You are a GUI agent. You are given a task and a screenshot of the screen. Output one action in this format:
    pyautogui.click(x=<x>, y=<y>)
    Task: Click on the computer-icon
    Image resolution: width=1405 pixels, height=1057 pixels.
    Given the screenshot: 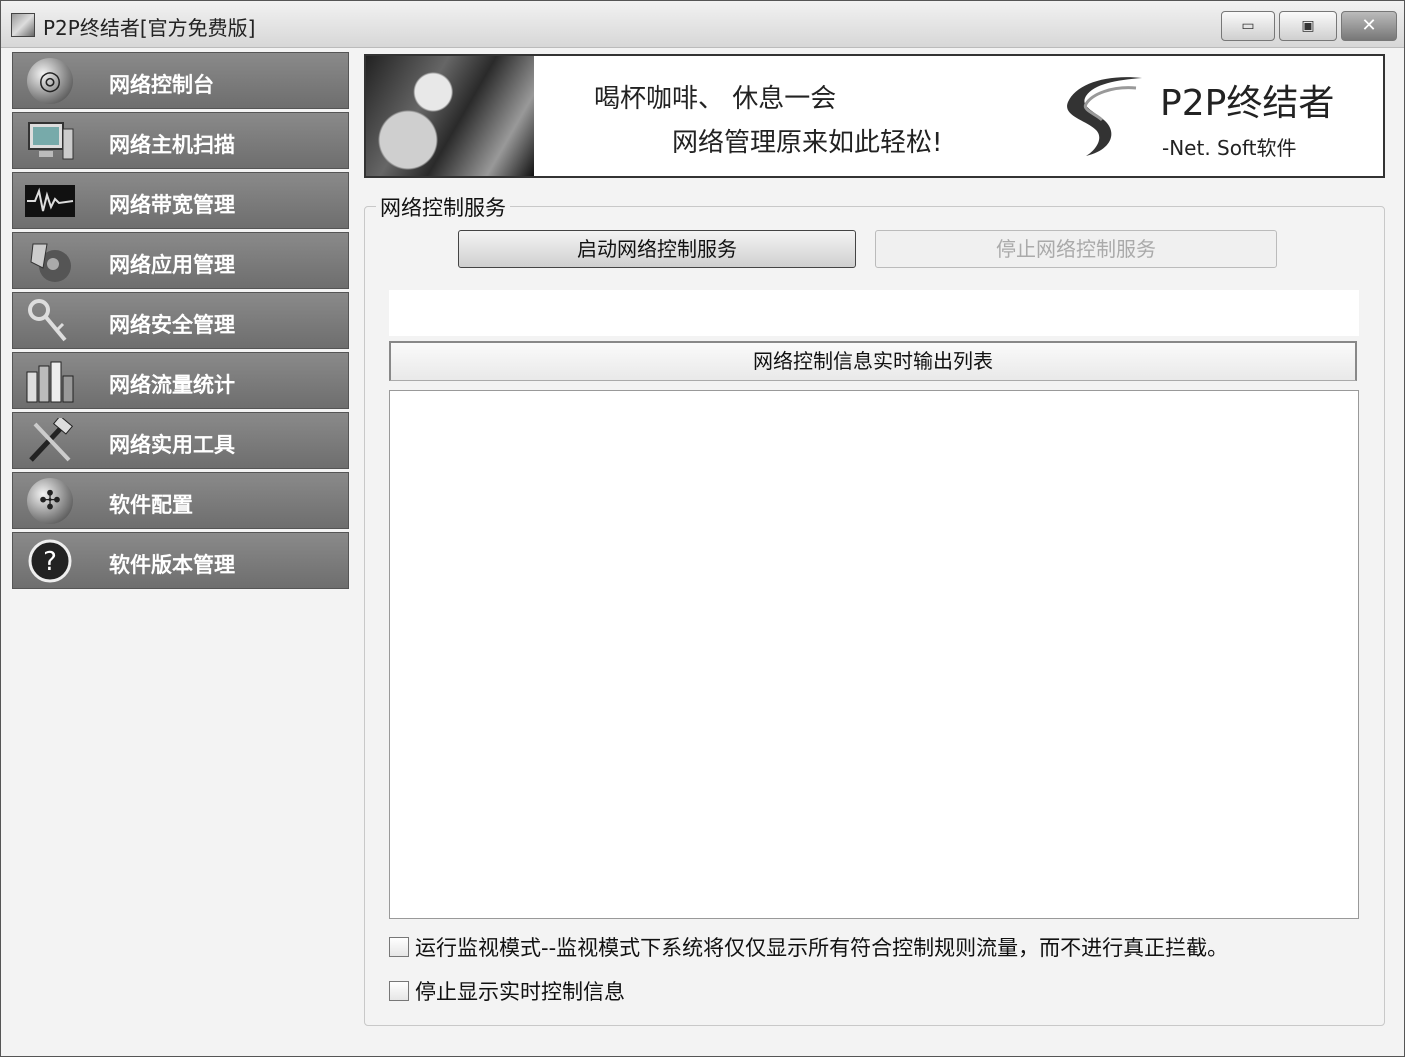 What is the action you would take?
    pyautogui.click(x=50, y=141)
    